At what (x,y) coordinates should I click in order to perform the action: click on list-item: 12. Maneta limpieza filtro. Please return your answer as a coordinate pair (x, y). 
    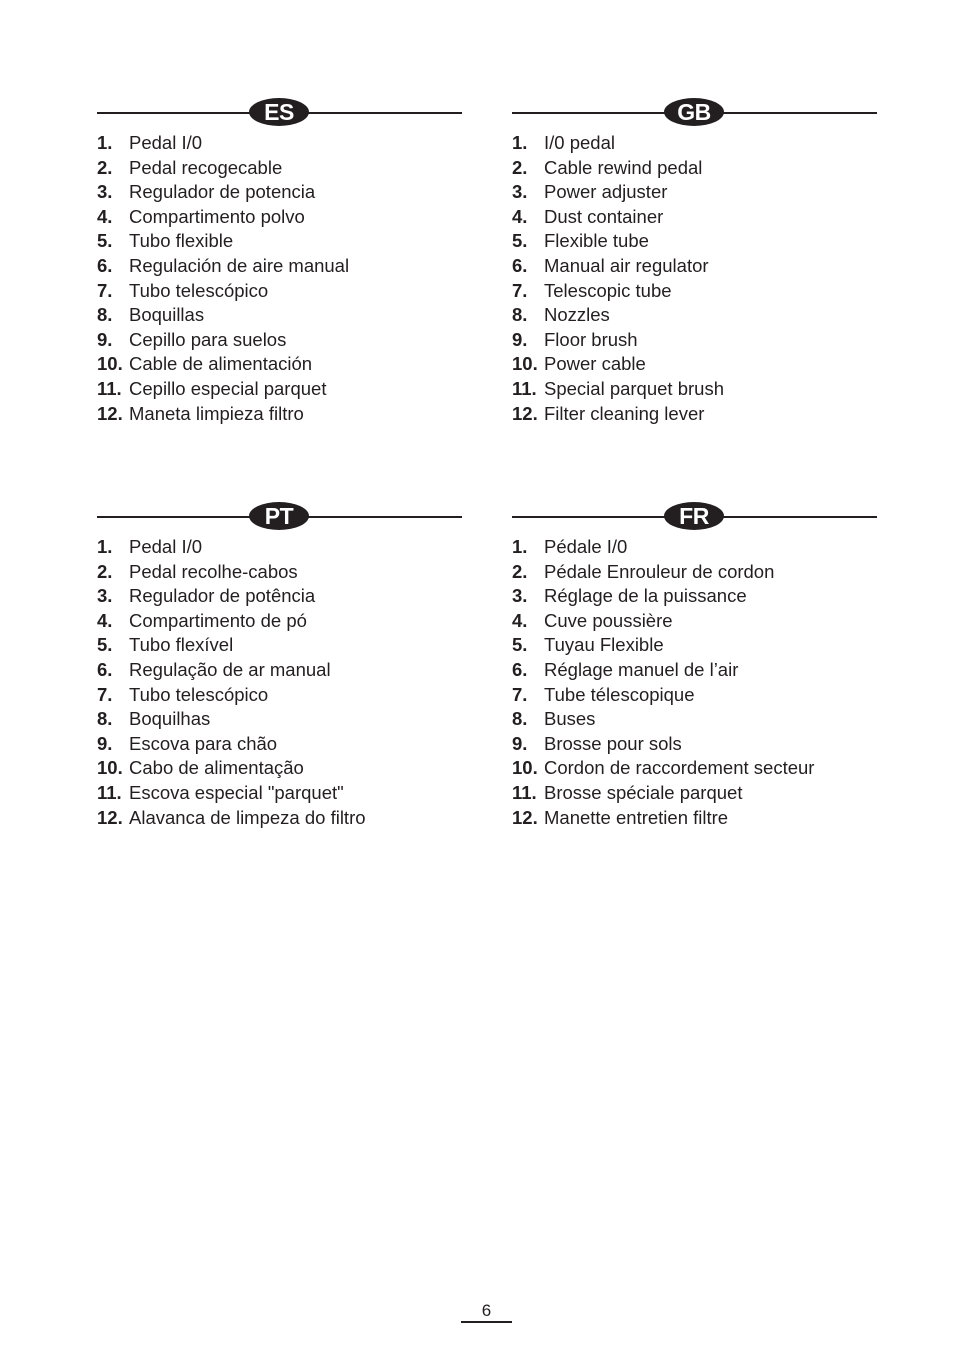
    Looking at the image, I should click on (279, 414).